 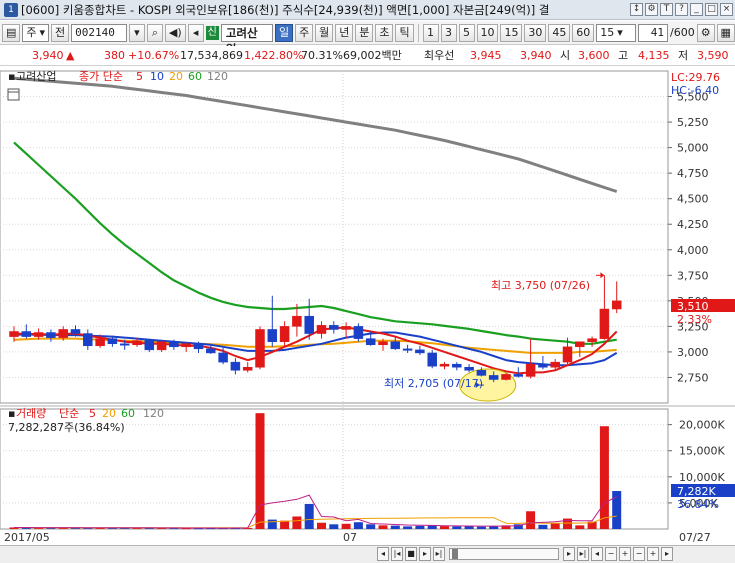 I want to click on add-indicator-icon: +, so click(x=653, y=554).